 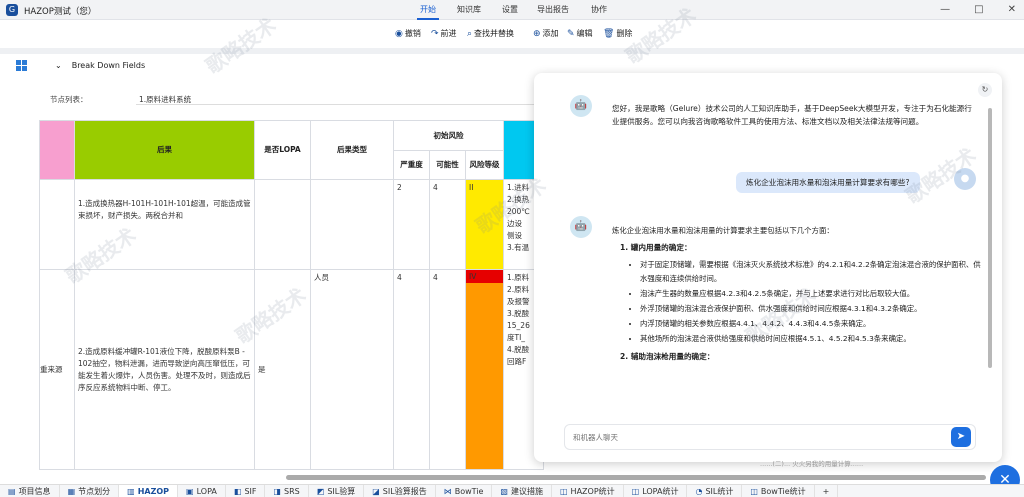 What do you see at coordinates (715, 491) in the screenshot?
I see `tab-sil-stats: ◔ SIL统计` at bounding box center [715, 491].